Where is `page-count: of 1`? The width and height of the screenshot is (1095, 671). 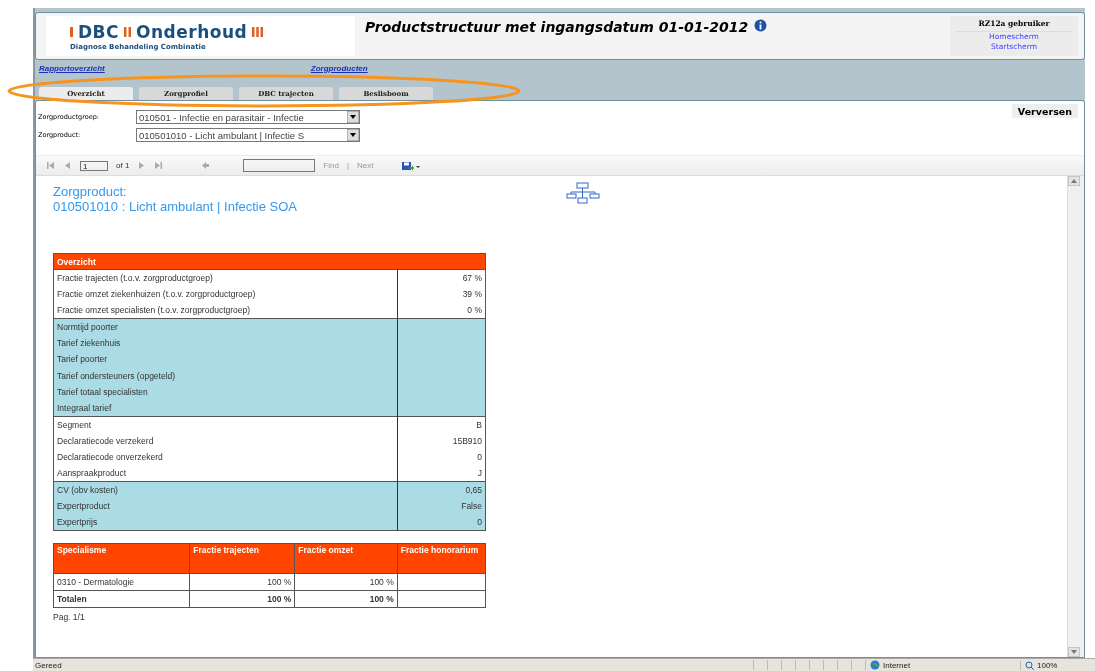
page-count: of 1 is located at coordinates (123, 165).